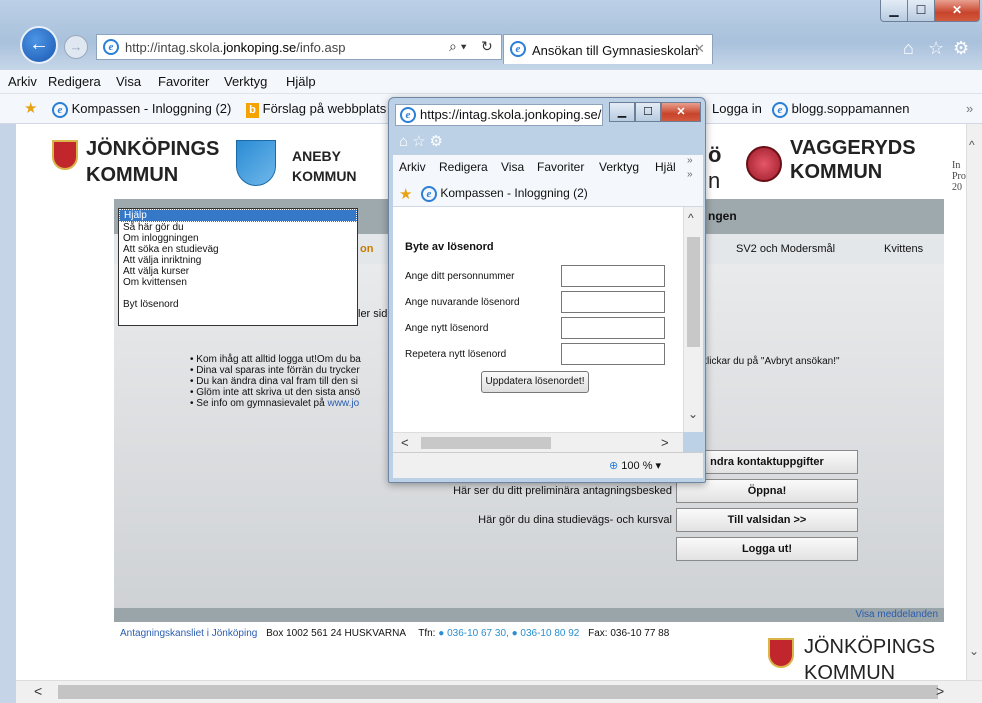 This screenshot has width=982, height=703. I want to click on popup-menu-verktyg: Verktyg, so click(619, 167).